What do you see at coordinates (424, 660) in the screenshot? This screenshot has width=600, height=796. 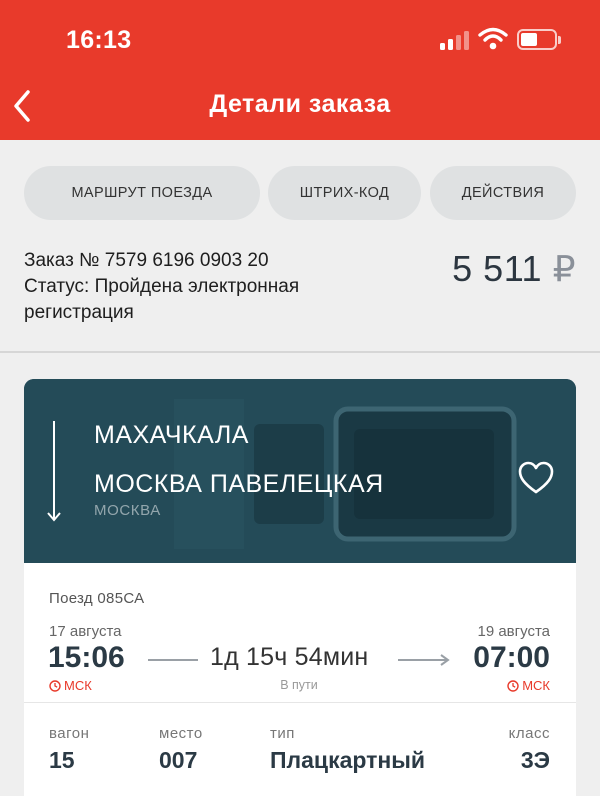 I see `arrow-right-icon` at bounding box center [424, 660].